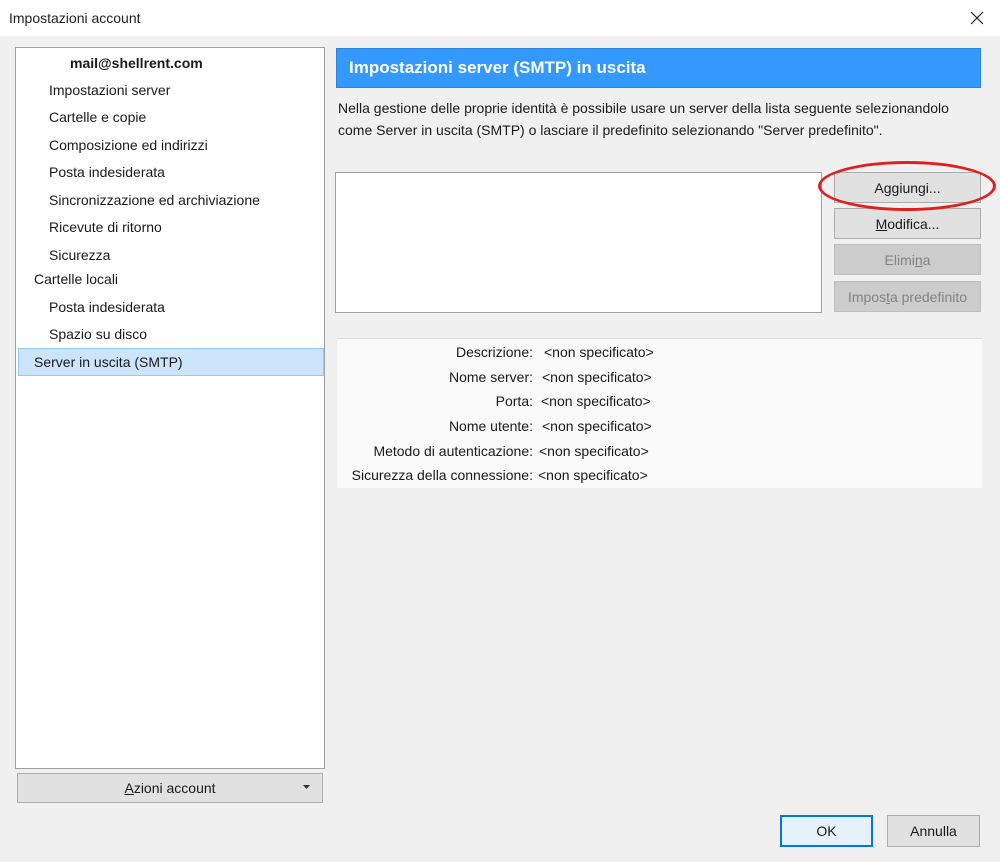 The image size is (1000, 862). What do you see at coordinates (659, 428) in the screenshot?
I see `detail-row: Nome utente: <non specificato>` at bounding box center [659, 428].